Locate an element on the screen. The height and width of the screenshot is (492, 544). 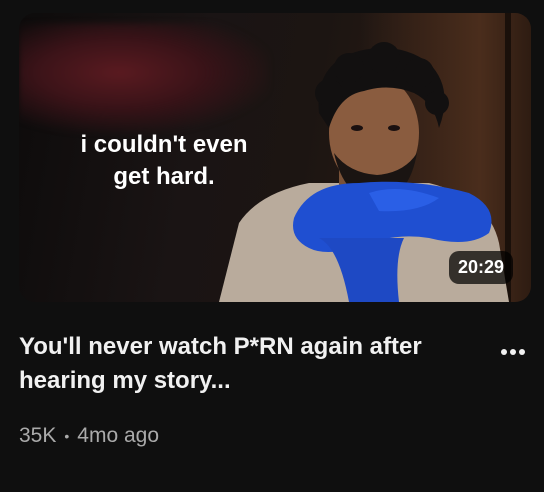
view-count: 35K is located at coordinates (38, 435).